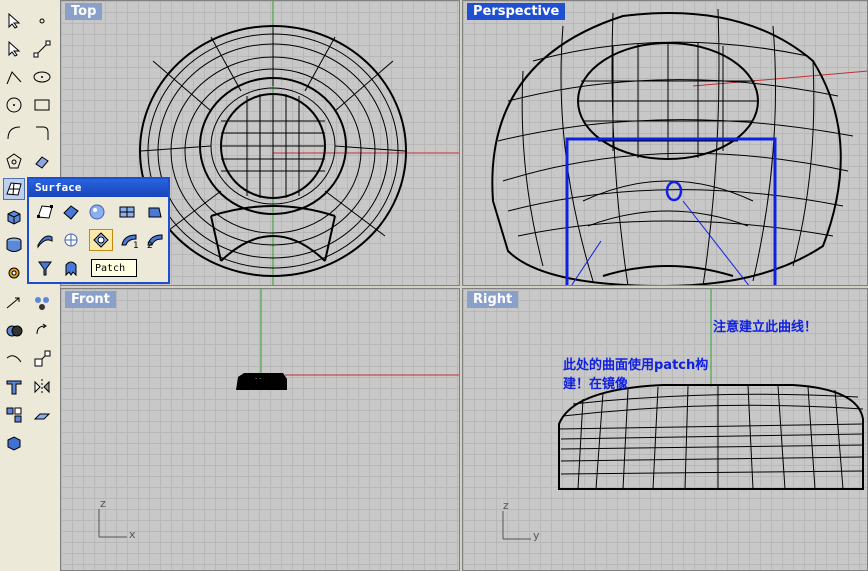 This screenshot has height=571, width=868. I want to click on highlight-box, so click(671, 211).